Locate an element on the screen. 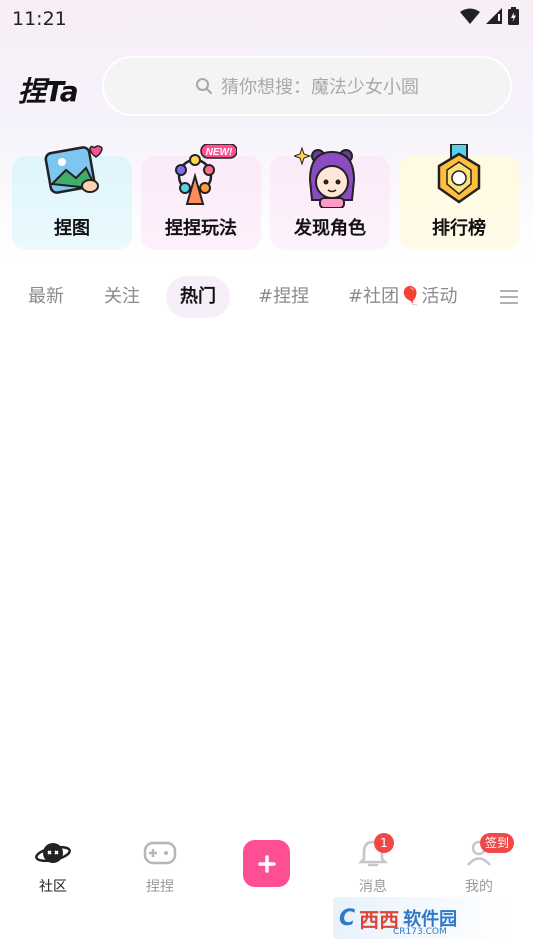 This screenshot has height=948, width=533. character-avatar-icon is located at coordinates (325, 177).